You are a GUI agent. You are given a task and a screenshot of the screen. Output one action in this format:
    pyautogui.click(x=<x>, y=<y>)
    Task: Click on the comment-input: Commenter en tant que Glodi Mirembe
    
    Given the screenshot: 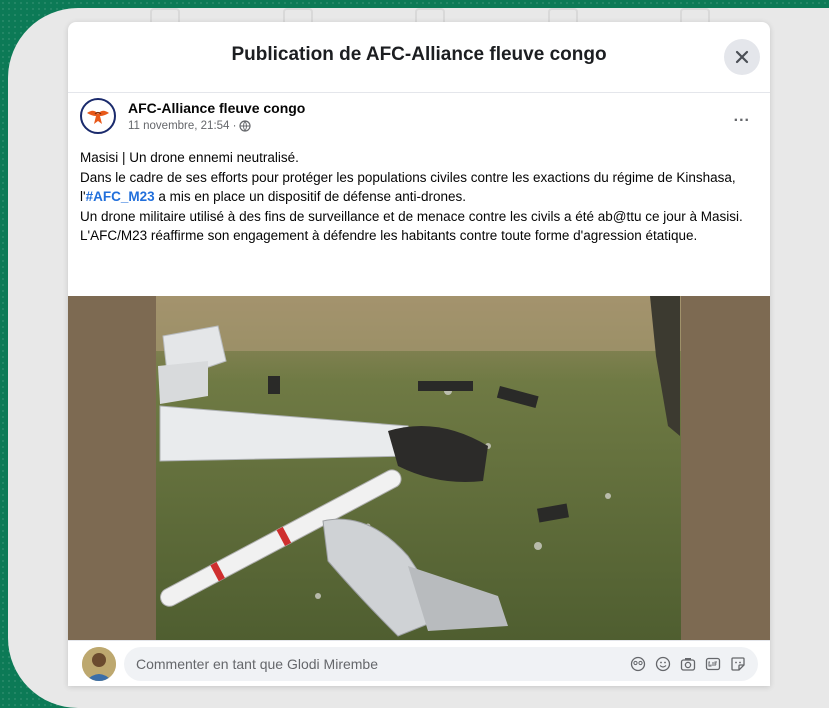 What is the action you would take?
    pyautogui.click(x=441, y=664)
    